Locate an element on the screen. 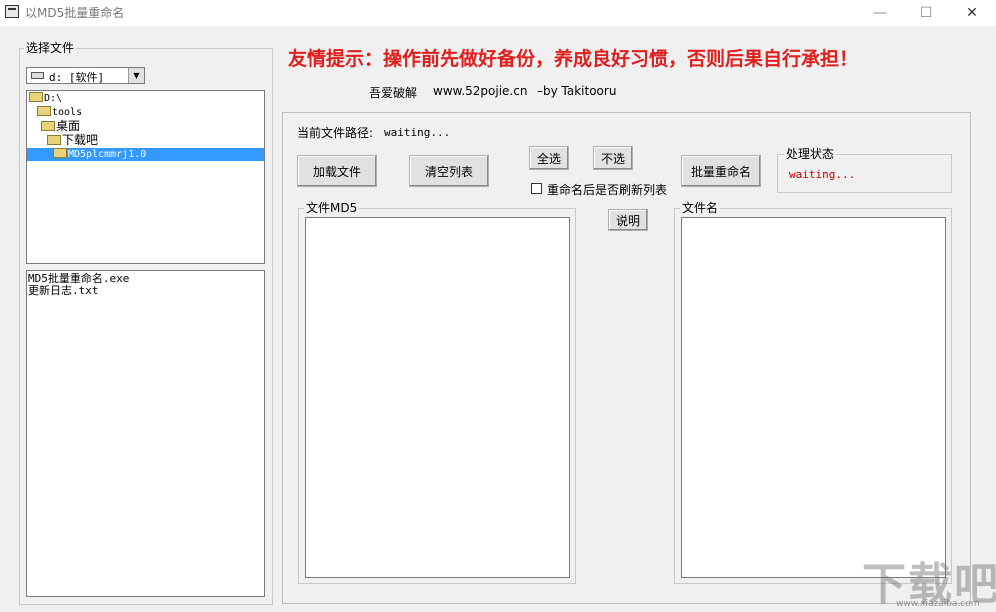  list-item: 更新日志.txt is located at coordinates (63, 290).